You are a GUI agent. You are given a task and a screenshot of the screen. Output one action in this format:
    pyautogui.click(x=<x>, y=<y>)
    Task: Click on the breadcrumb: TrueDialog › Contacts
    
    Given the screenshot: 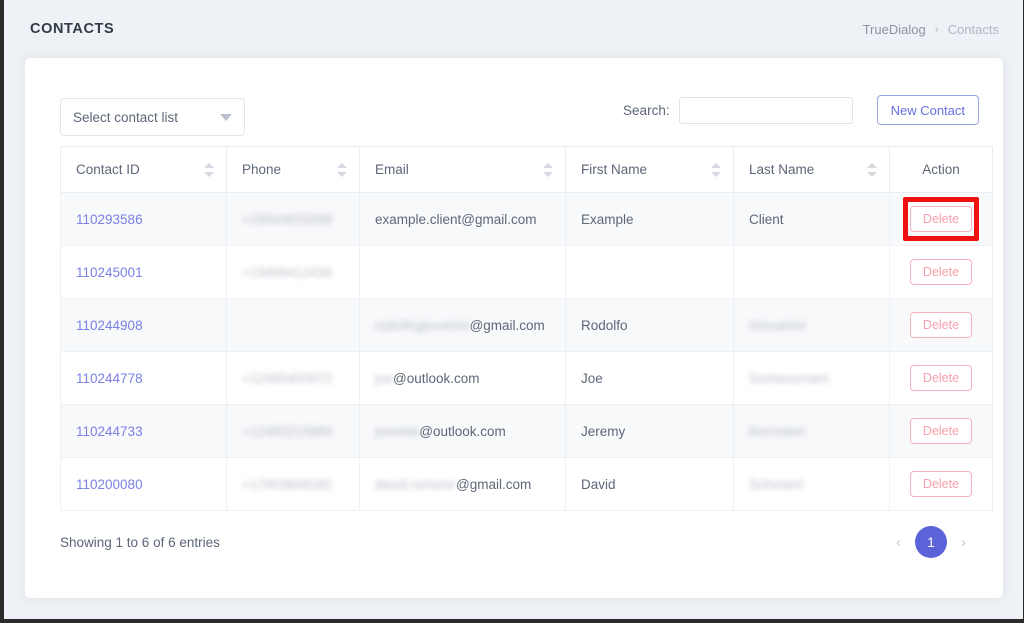 What is the action you would take?
    pyautogui.click(x=931, y=29)
    